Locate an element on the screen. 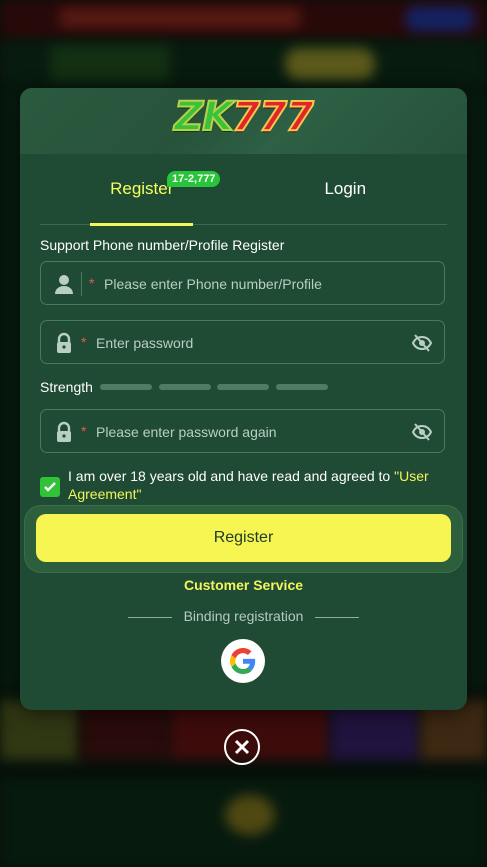 This screenshot has height=867, width=487. strength-label: Strength is located at coordinates (66, 387).